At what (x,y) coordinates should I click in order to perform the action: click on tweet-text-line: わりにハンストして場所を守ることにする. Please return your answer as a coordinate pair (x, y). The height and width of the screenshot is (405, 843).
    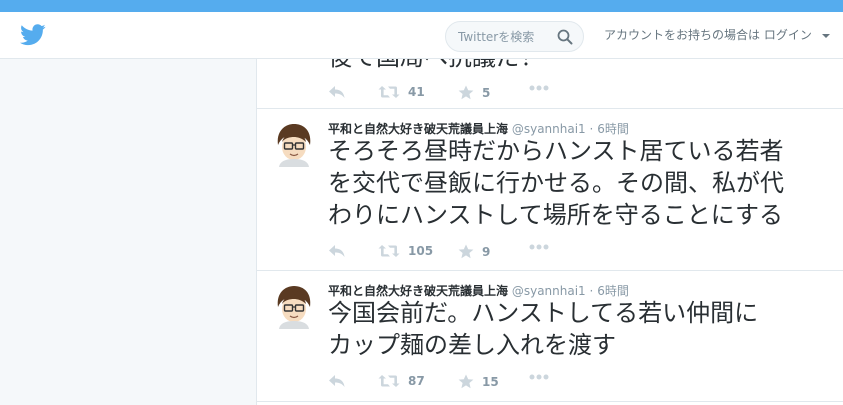
    Looking at the image, I should click on (556, 215).